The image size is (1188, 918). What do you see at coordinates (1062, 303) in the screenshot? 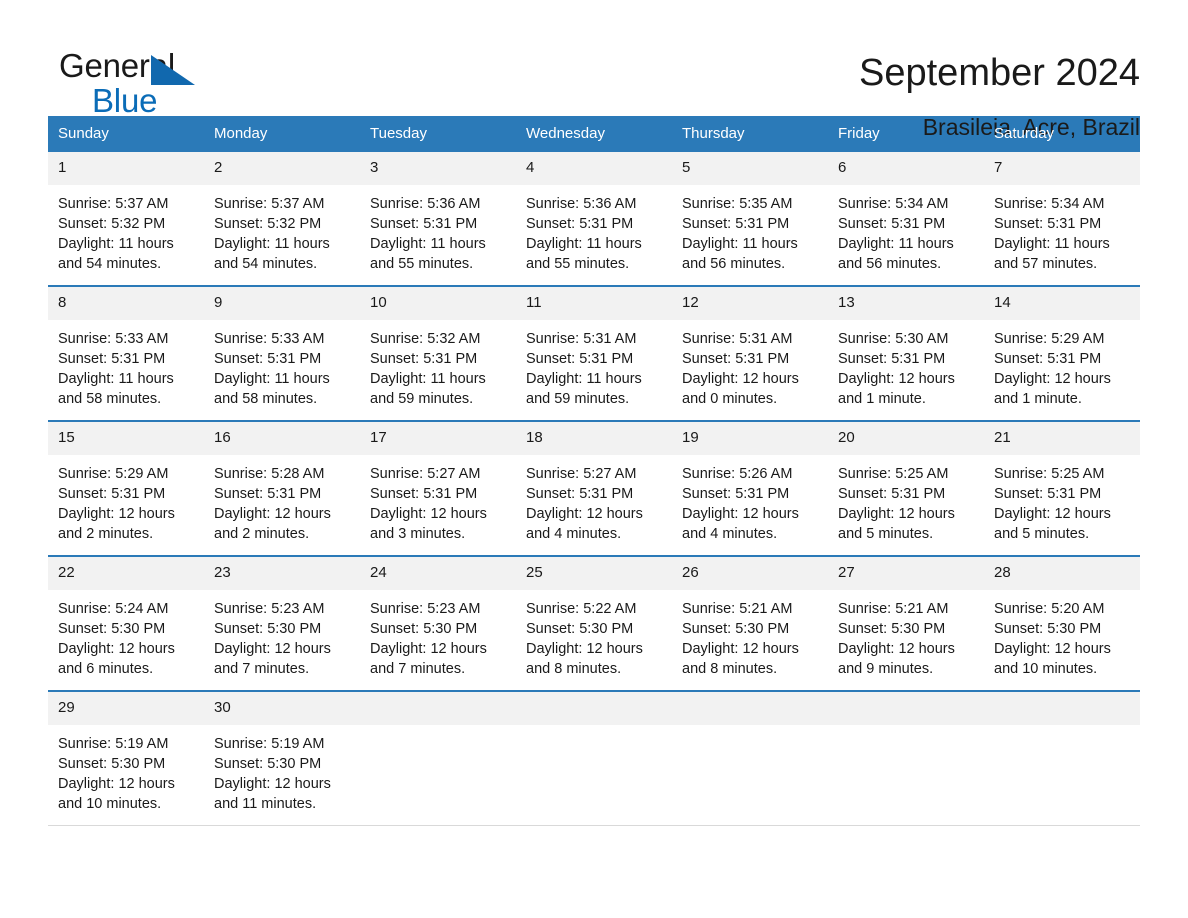
I see `day-number: 14` at bounding box center [1062, 303].